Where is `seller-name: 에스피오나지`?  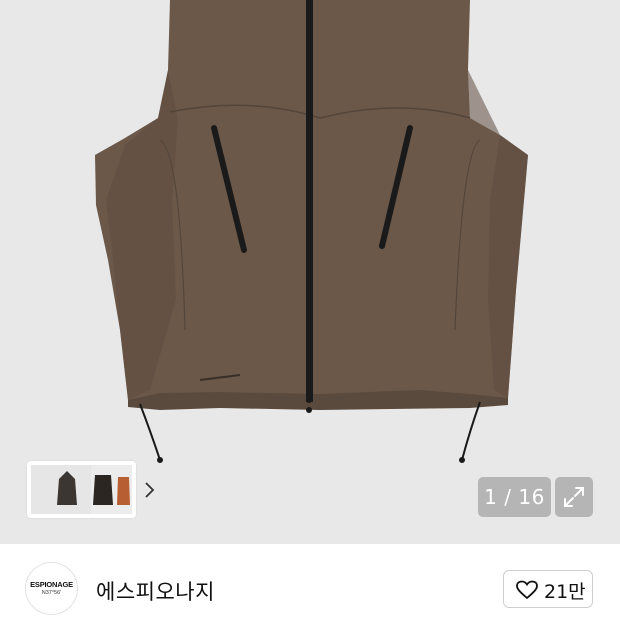
seller-name: 에스피오나지 is located at coordinates (155, 591).